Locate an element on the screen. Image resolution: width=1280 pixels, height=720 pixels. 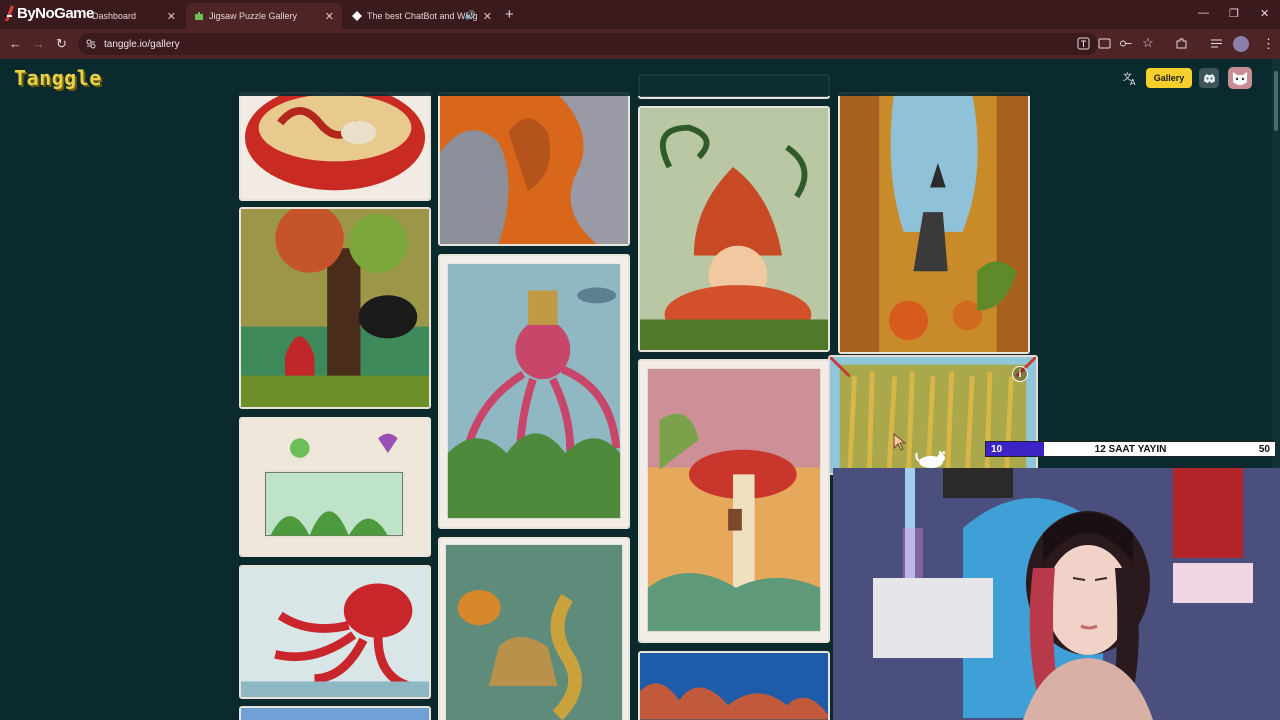
reading-list-icon is located at coordinates (1216, 43).